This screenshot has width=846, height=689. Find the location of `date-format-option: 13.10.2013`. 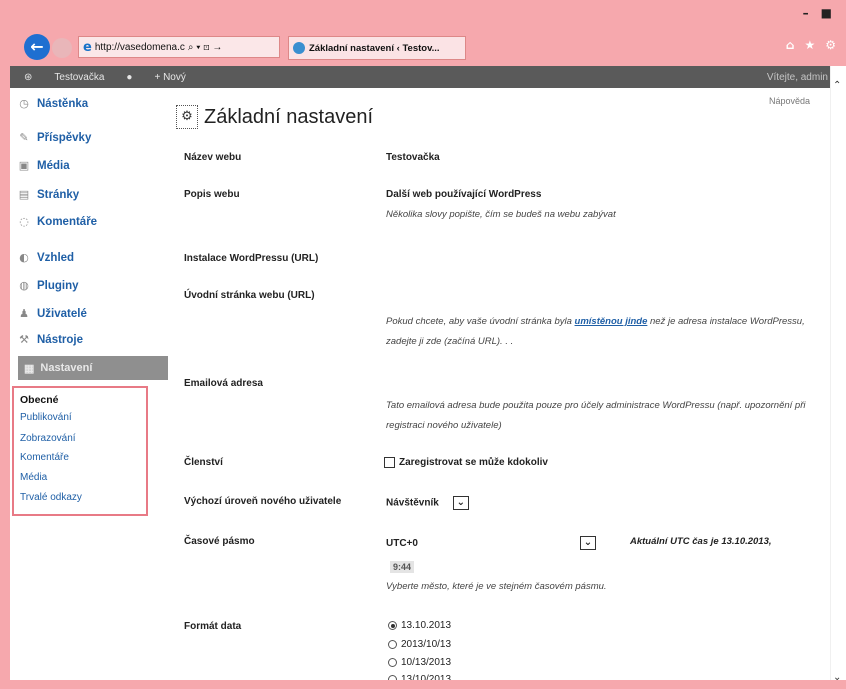

date-format-option: 13.10.2013 is located at coordinates (419, 625).